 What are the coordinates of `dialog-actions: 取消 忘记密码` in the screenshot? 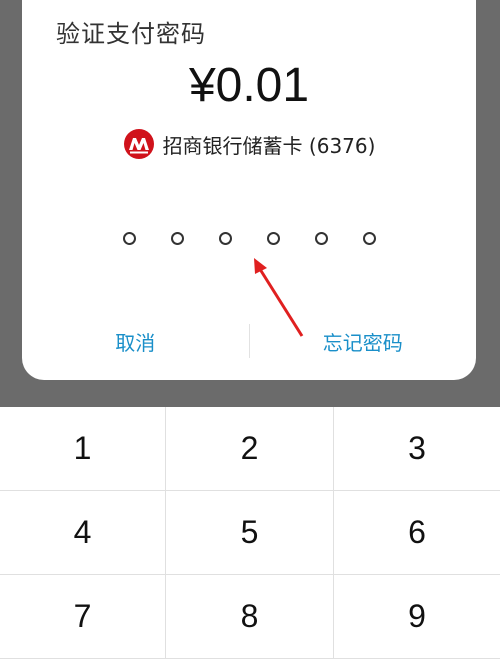 It's located at (249, 341).